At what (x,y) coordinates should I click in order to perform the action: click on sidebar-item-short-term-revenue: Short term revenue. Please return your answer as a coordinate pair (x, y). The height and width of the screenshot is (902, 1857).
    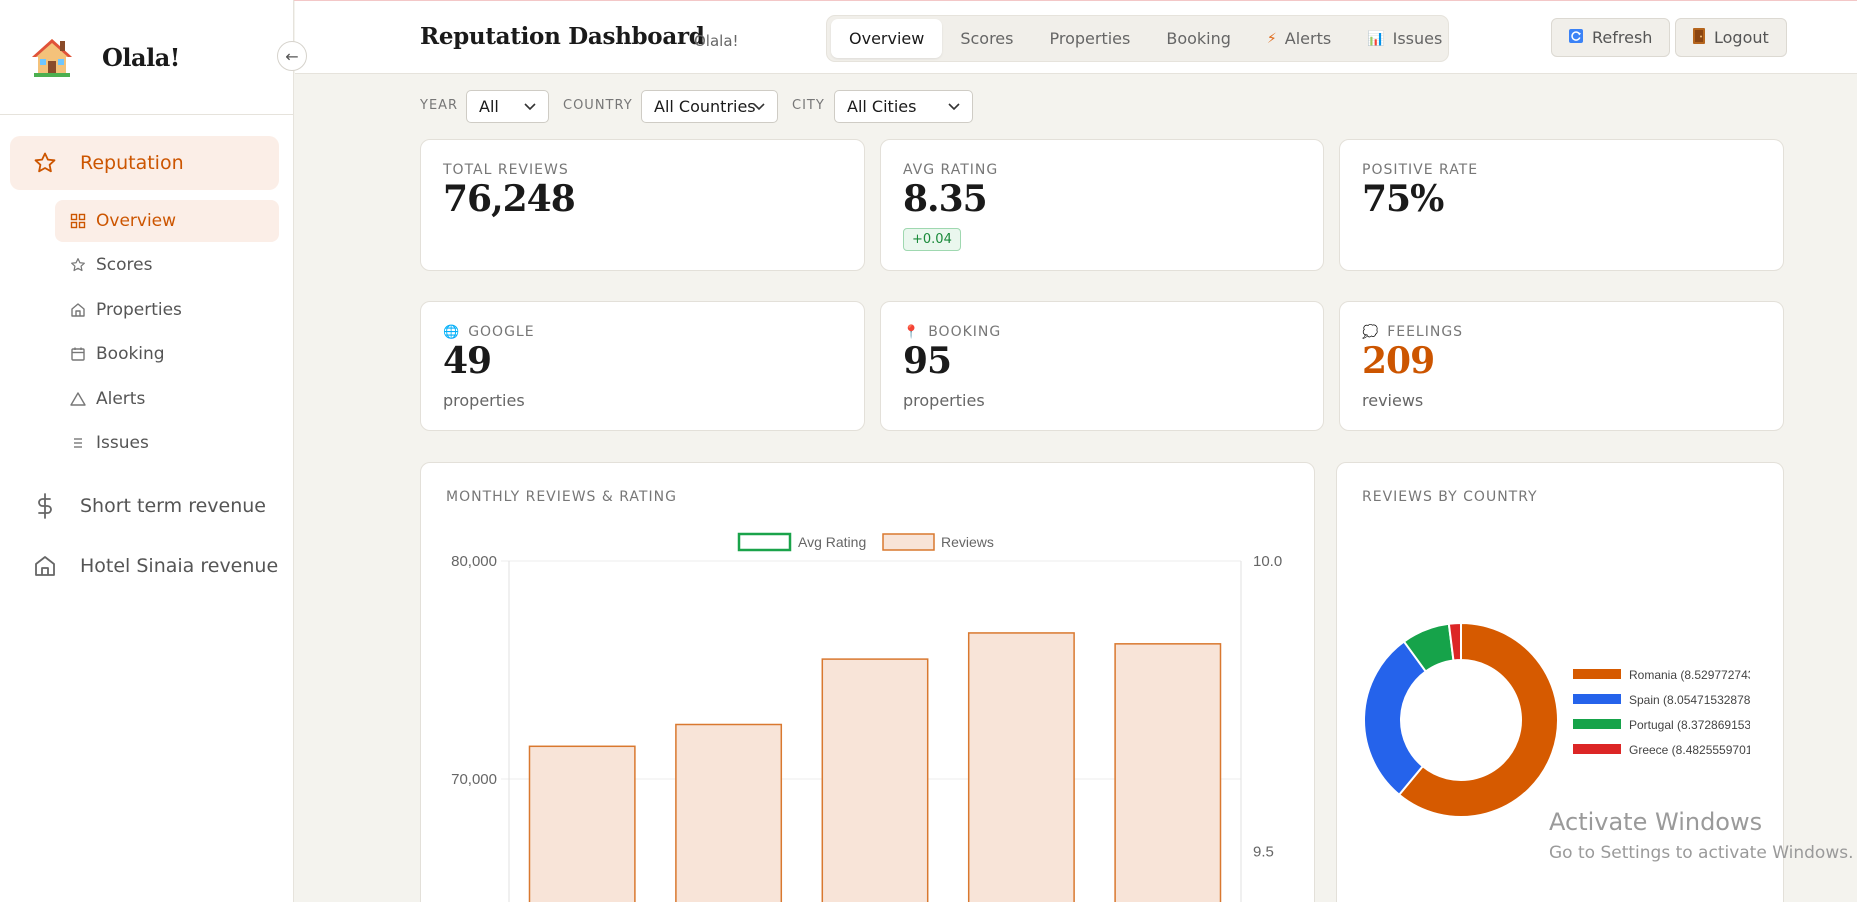
    Looking at the image, I should click on (144, 506).